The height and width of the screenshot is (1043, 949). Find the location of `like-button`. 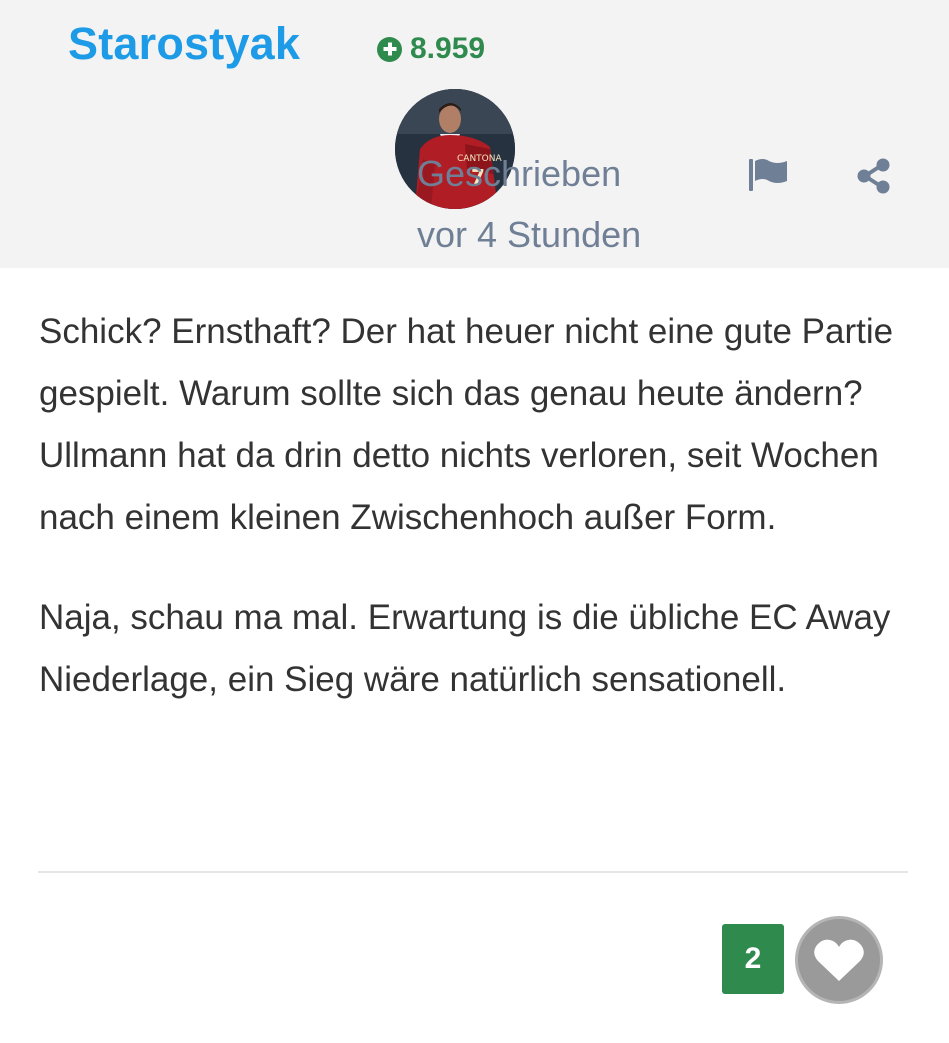

like-button is located at coordinates (839, 960).